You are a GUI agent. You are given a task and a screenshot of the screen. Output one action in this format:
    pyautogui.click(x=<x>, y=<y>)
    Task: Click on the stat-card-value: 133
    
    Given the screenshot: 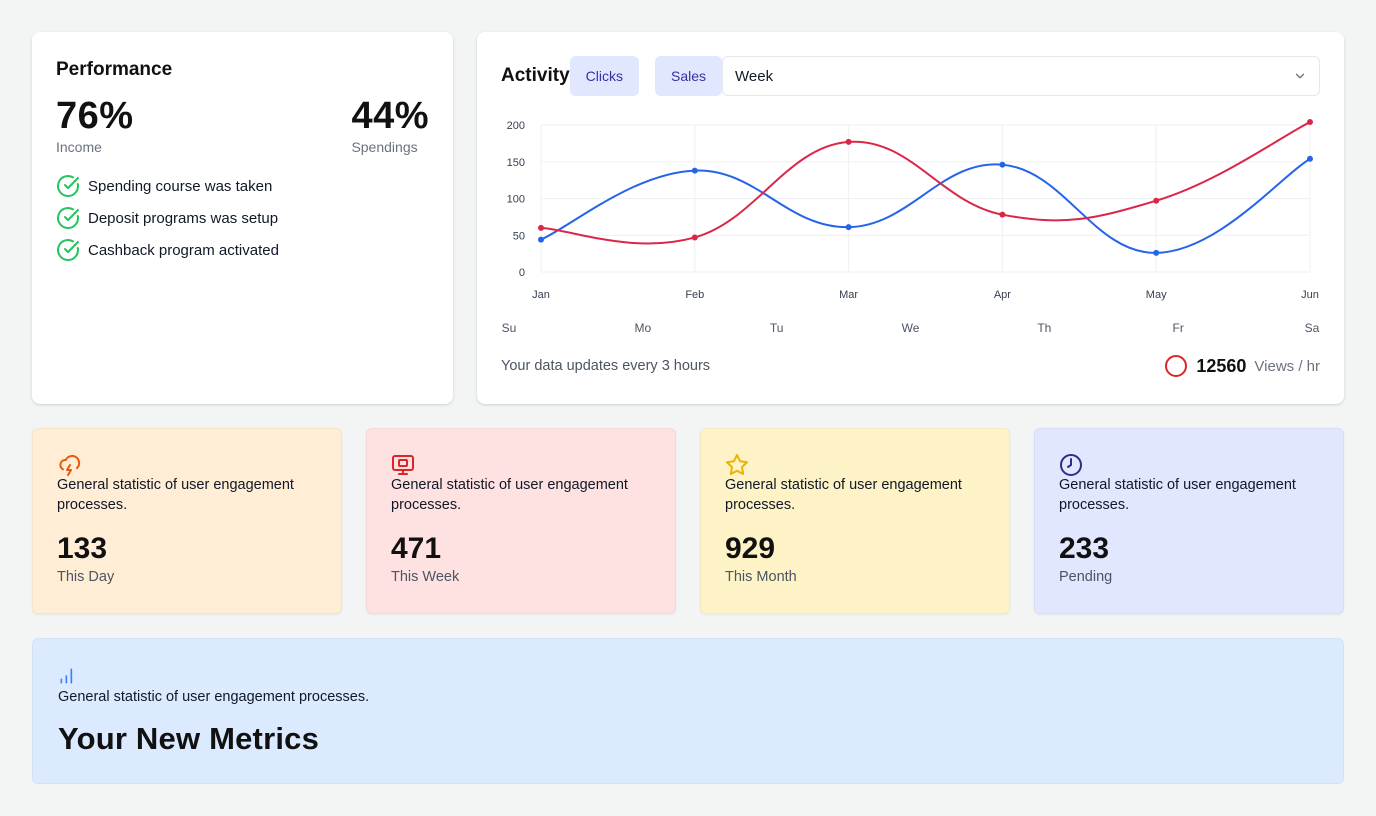 What is the action you would take?
    pyautogui.click(x=82, y=548)
    